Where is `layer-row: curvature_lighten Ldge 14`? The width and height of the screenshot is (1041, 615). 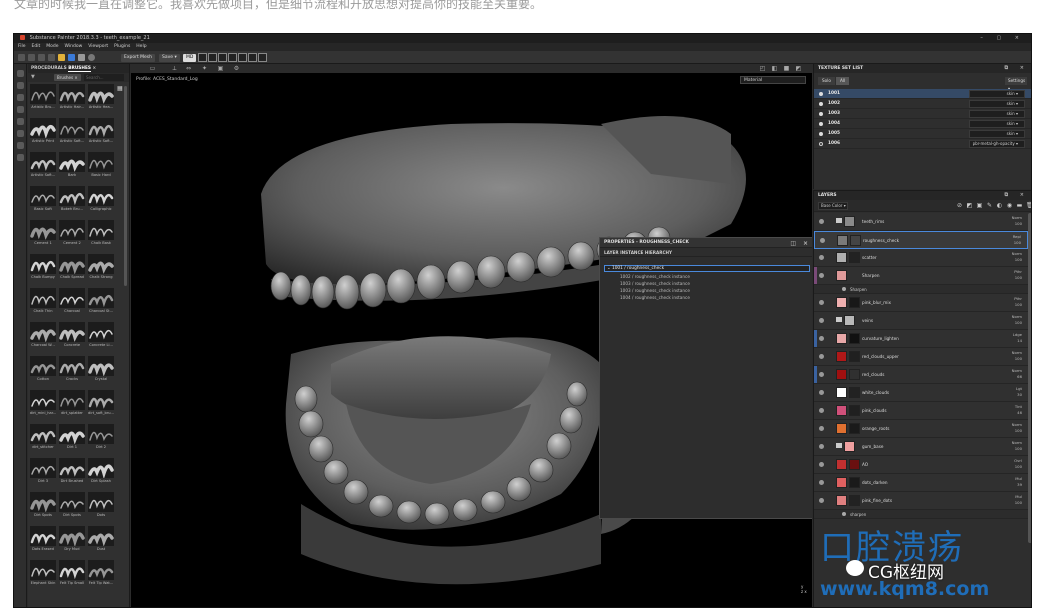
layer-row: curvature_lighten Ldge 14 is located at coordinates (921, 339).